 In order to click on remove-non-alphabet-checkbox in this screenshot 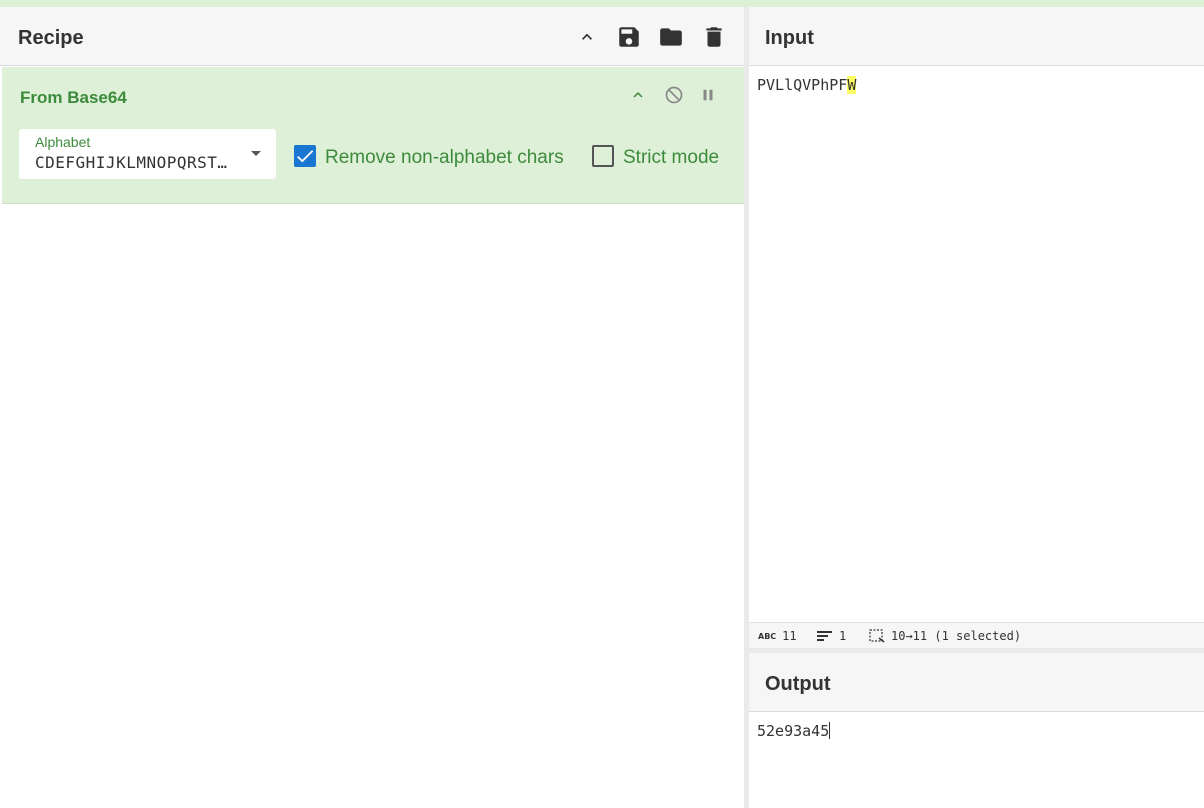, I will do `click(305, 156)`.